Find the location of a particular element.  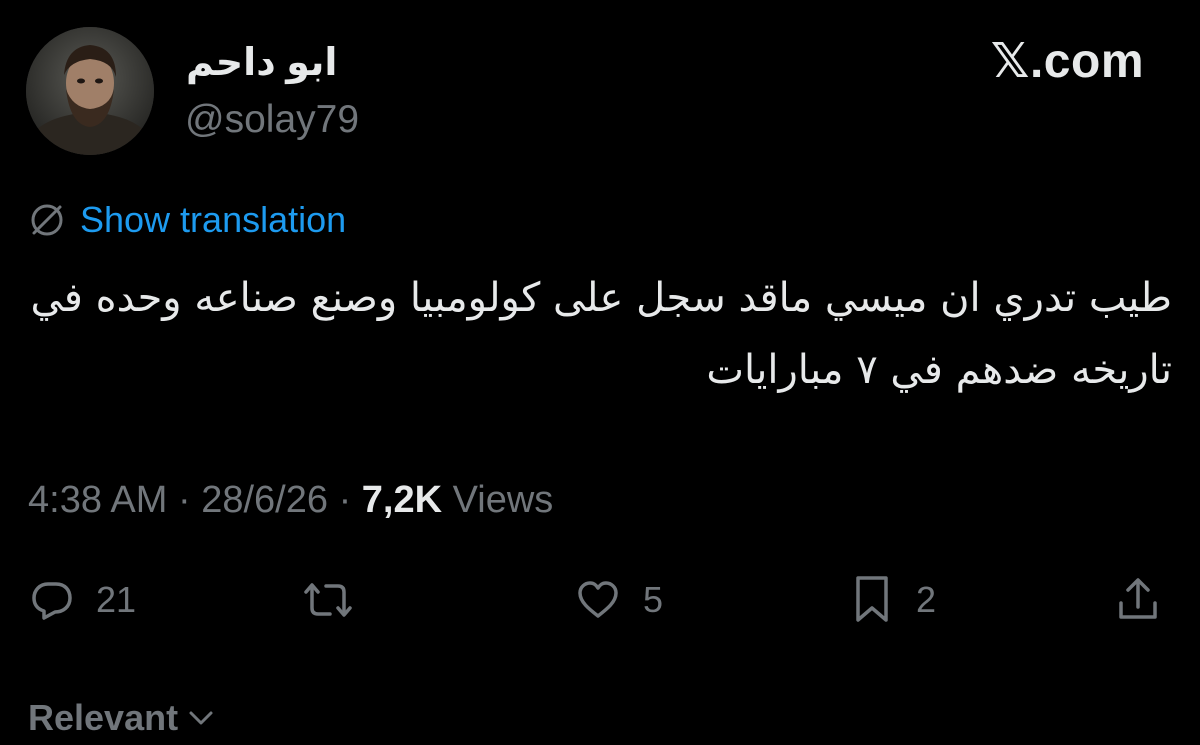

tweet-meta: 4:38 AM · 28/6/26 · 7,2K Views is located at coordinates (290, 500).